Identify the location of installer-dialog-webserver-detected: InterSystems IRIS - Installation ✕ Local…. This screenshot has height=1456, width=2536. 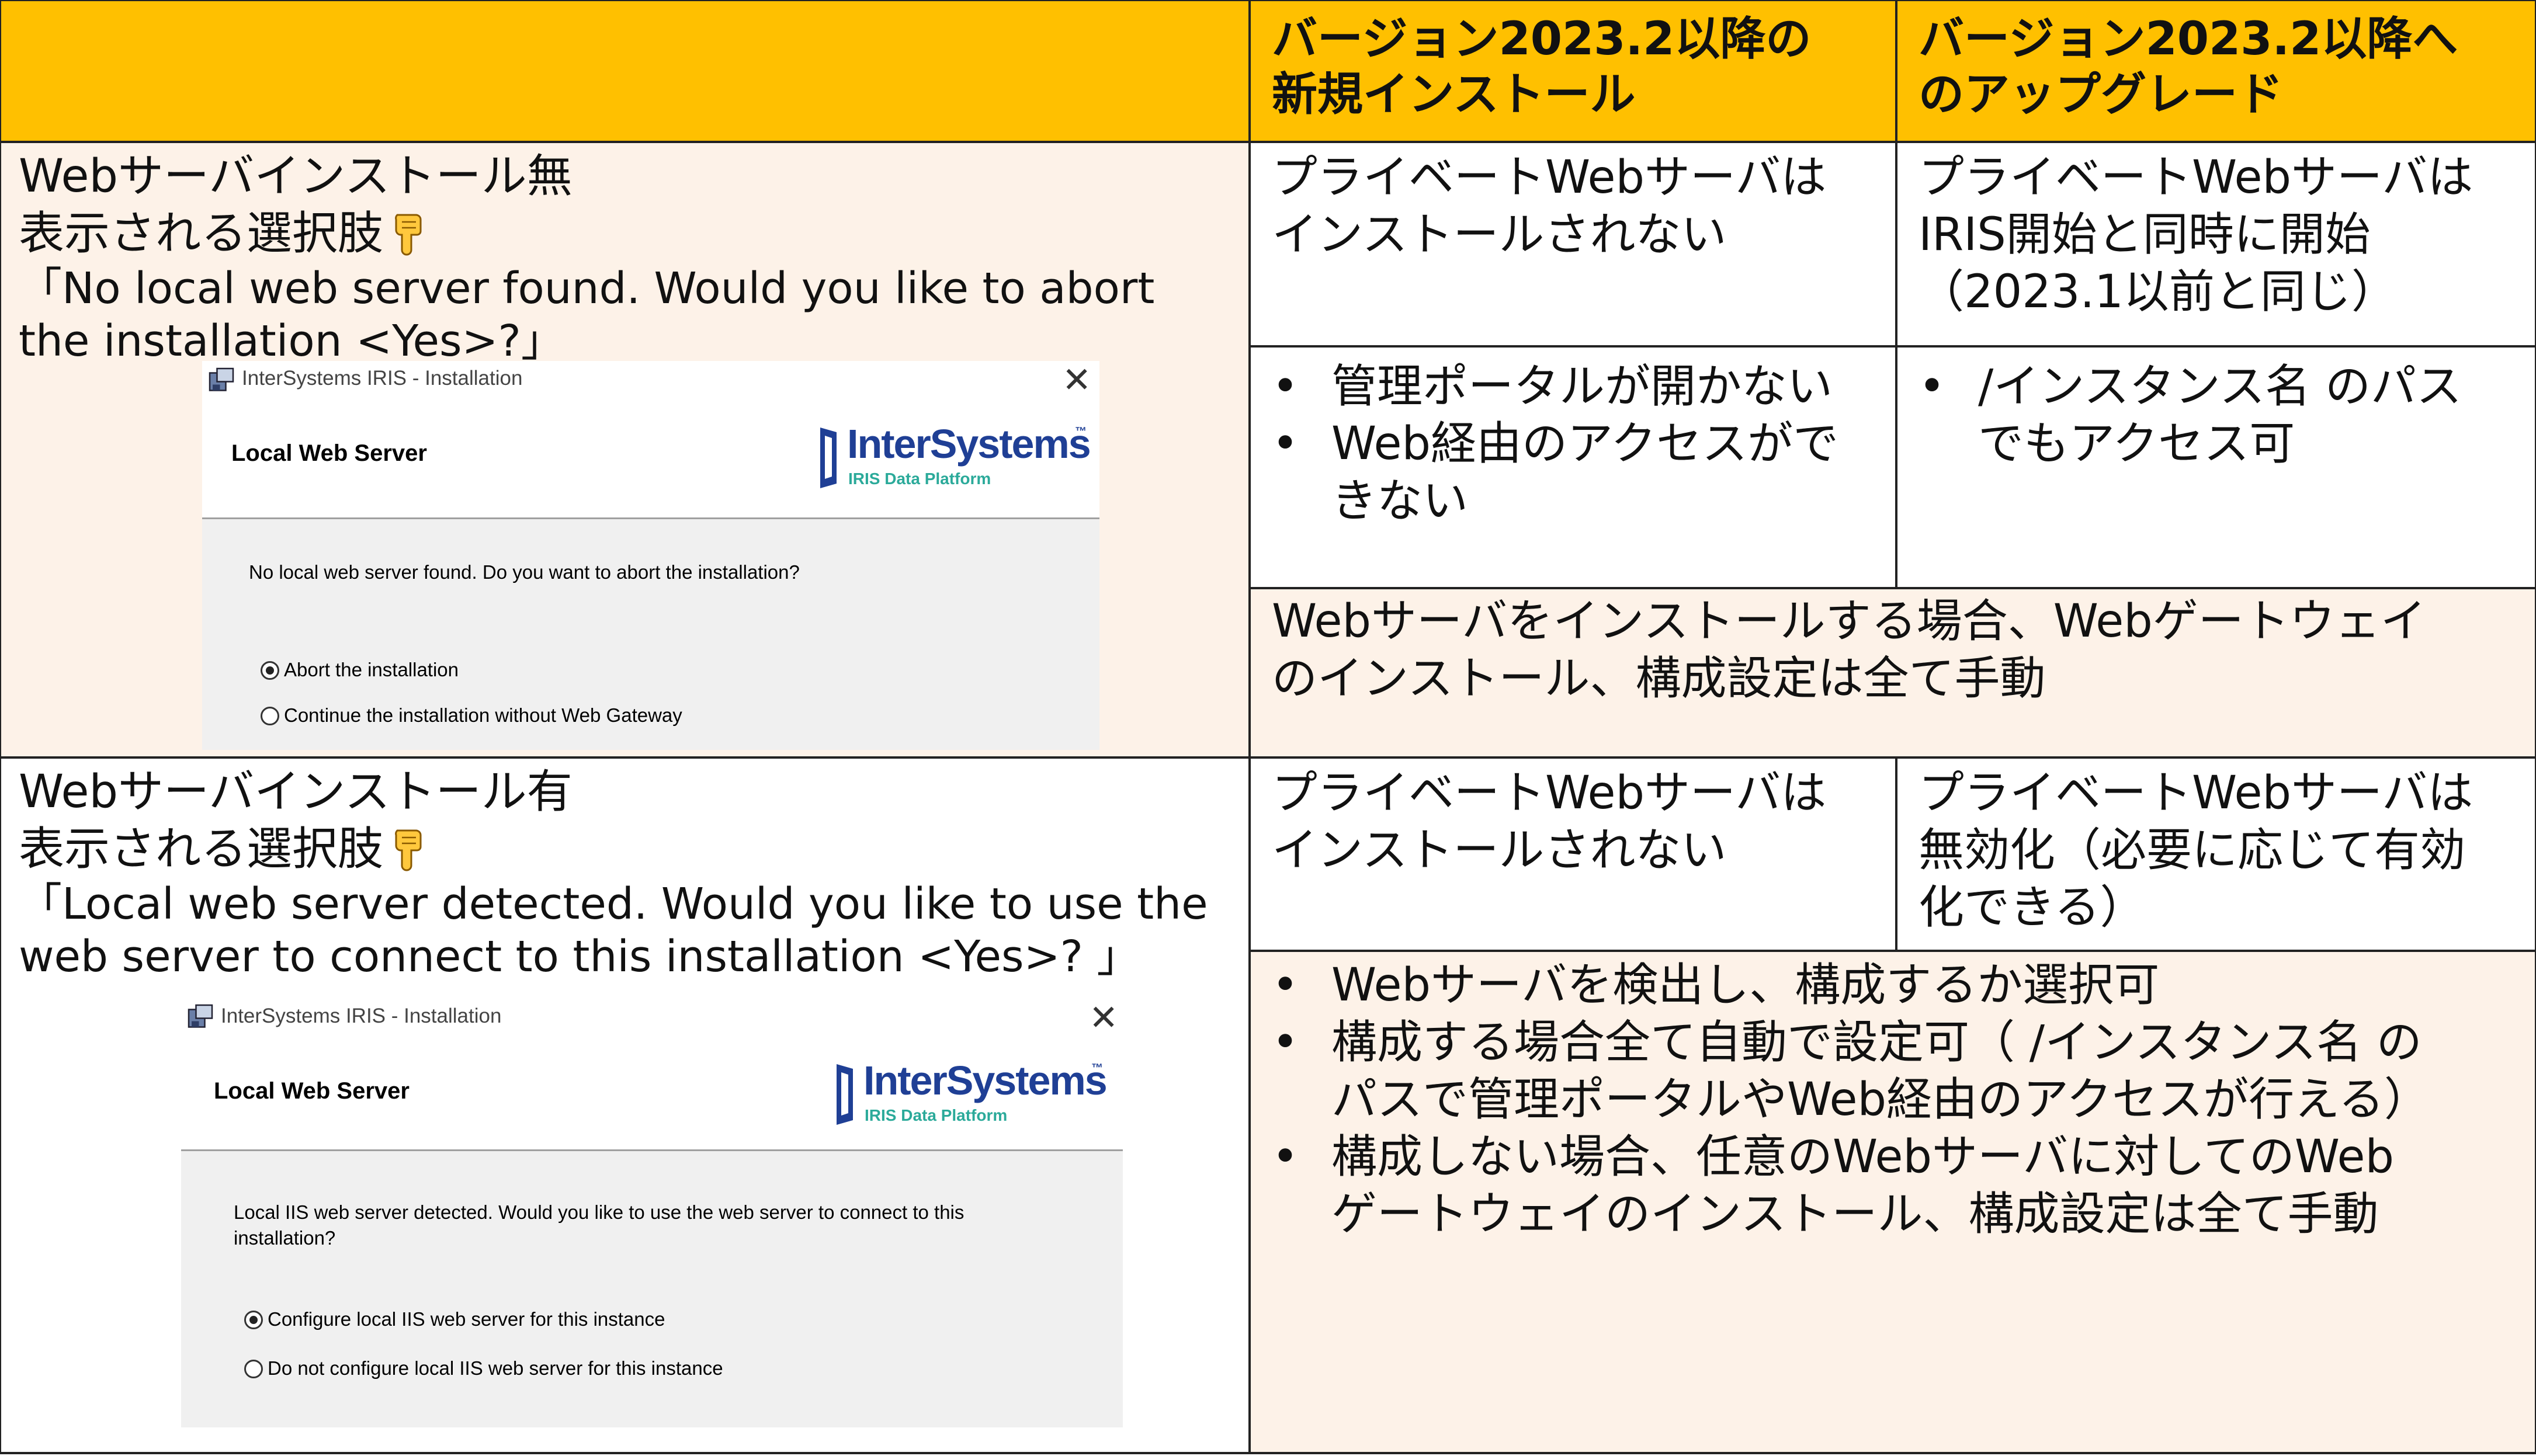
(652, 1212).